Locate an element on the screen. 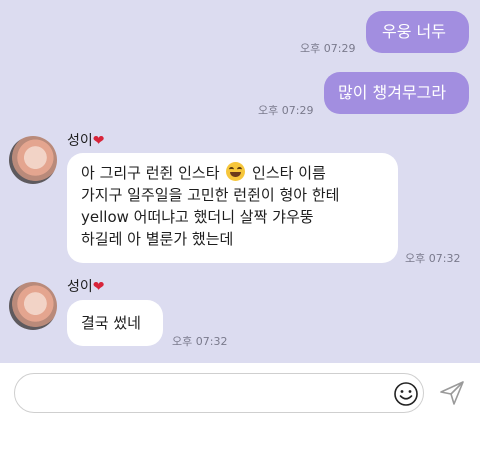 The width and height of the screenshot is (480, 465). message-line: 아 그리구 런쥔 인스타 인스타 이름 is located at coordinates (239, 173).